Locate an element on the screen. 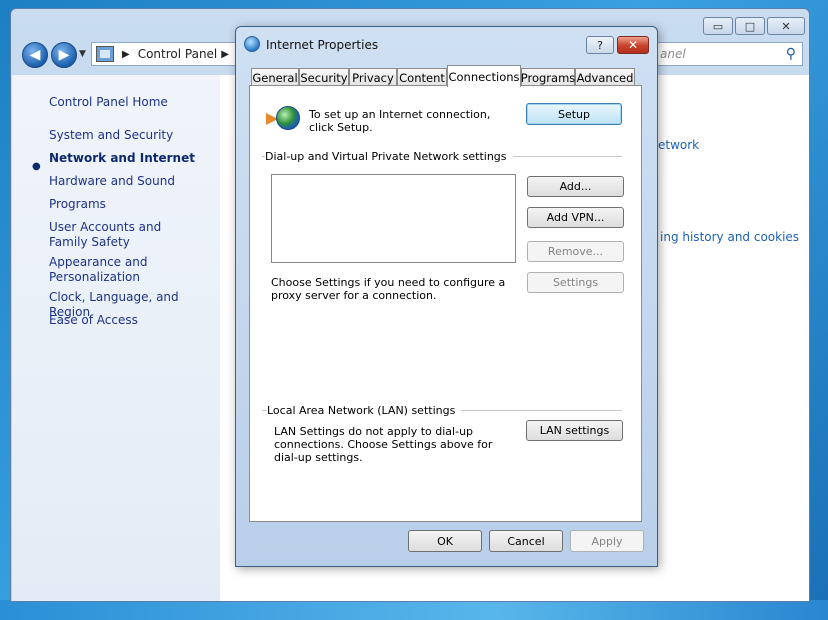 This screenshot has width=828, height=620. internet-connection-icon is located at coordinates (283, 120).